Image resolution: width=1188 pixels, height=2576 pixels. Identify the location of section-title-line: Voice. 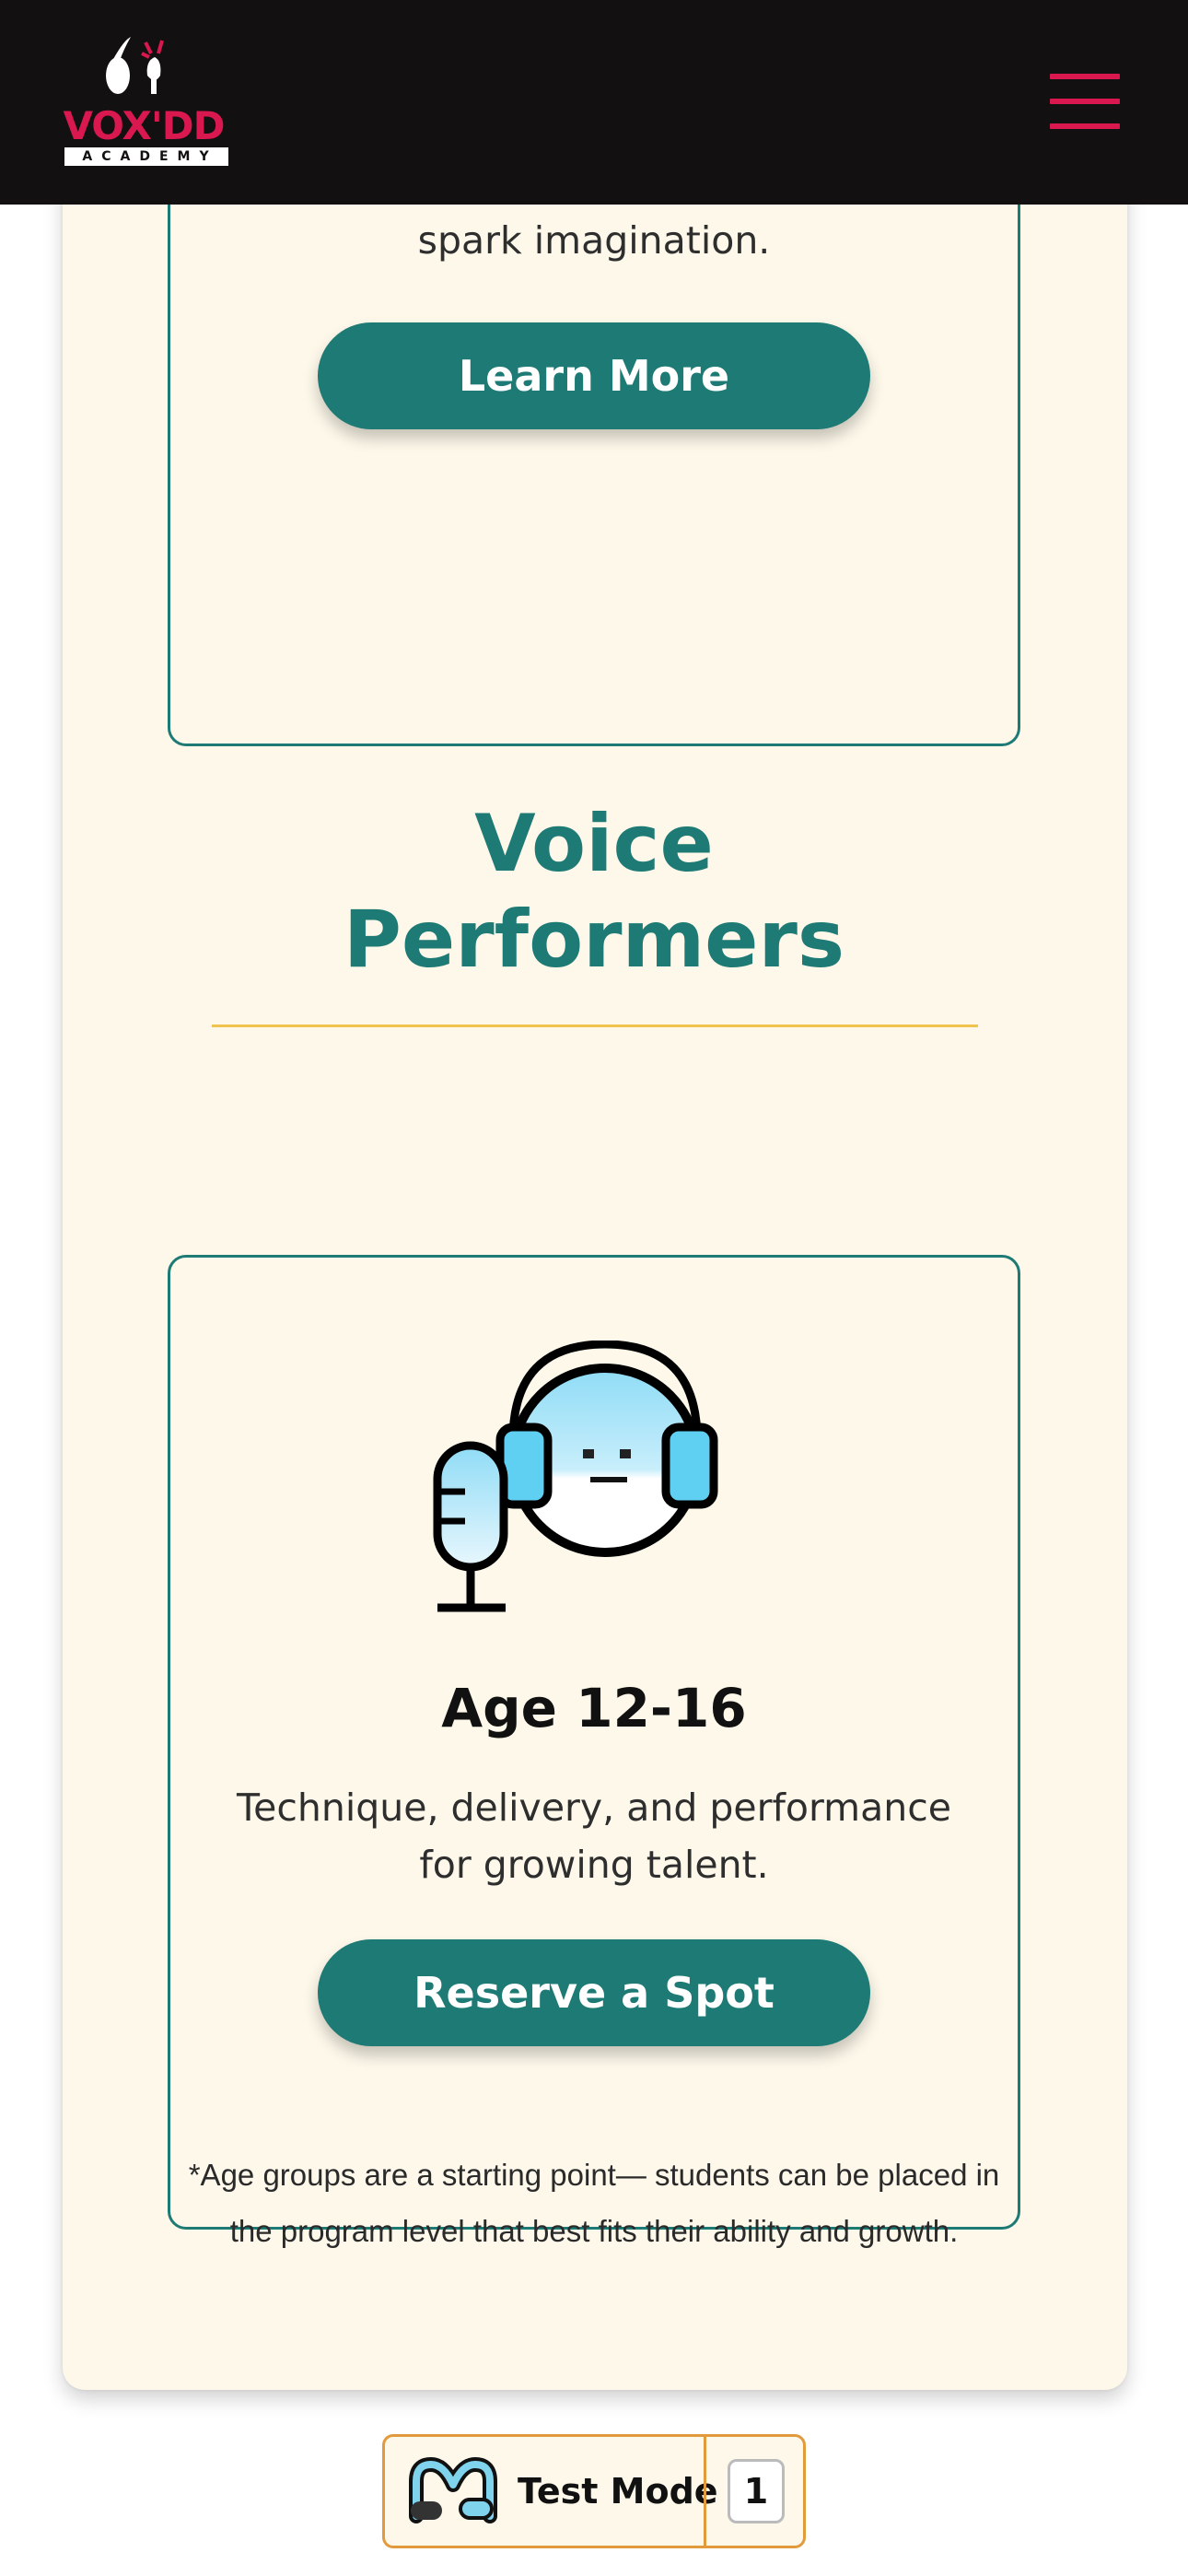
(594, 844).